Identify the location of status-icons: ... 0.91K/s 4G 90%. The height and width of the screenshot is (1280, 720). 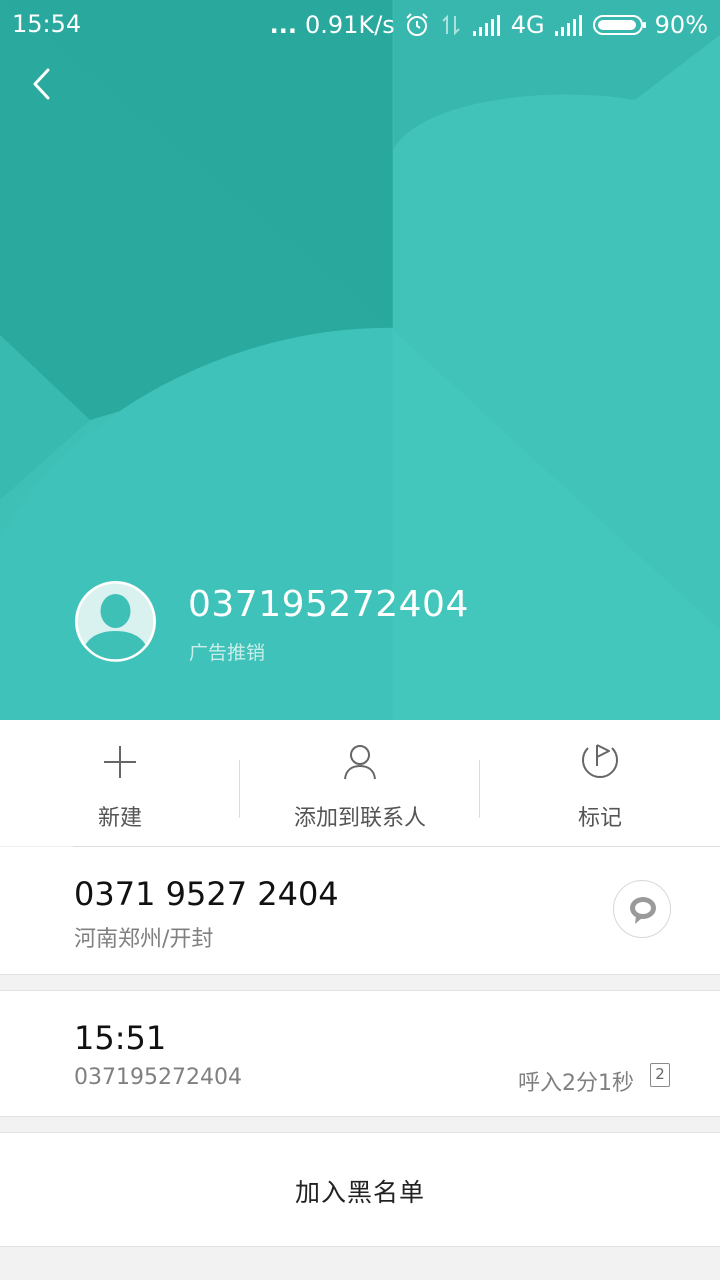
(489, 25).